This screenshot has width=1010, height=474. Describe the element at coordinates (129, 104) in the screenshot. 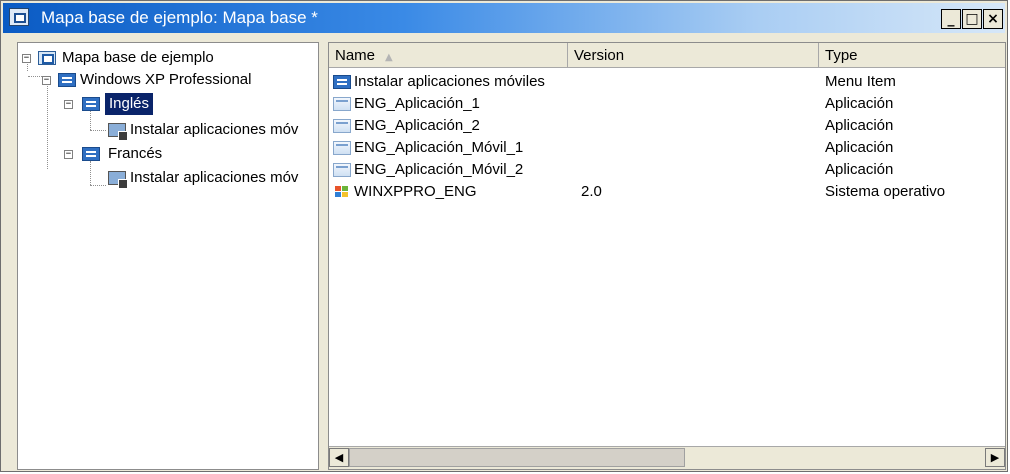

I see `tree-node-label-selected: Inglés` at that location.